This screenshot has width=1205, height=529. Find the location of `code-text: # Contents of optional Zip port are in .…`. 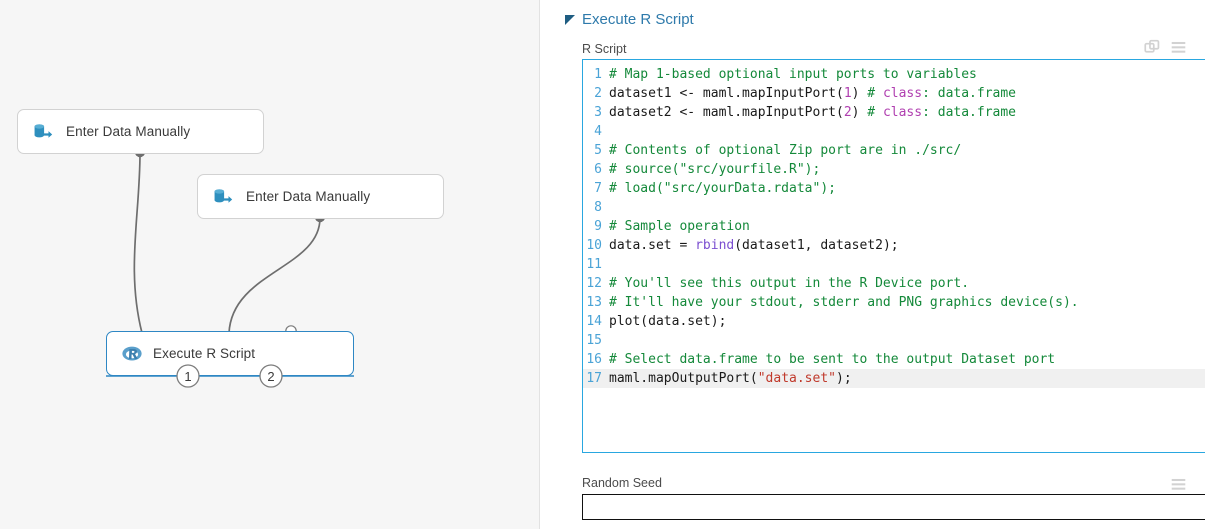

code-text: # Contents of optional Zip port are in .… is located at coordinates (785, 150).